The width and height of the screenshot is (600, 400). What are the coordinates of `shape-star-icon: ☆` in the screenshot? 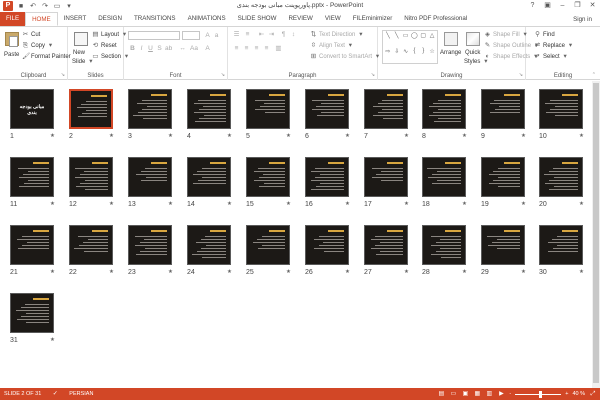 It's located at (432, 55).